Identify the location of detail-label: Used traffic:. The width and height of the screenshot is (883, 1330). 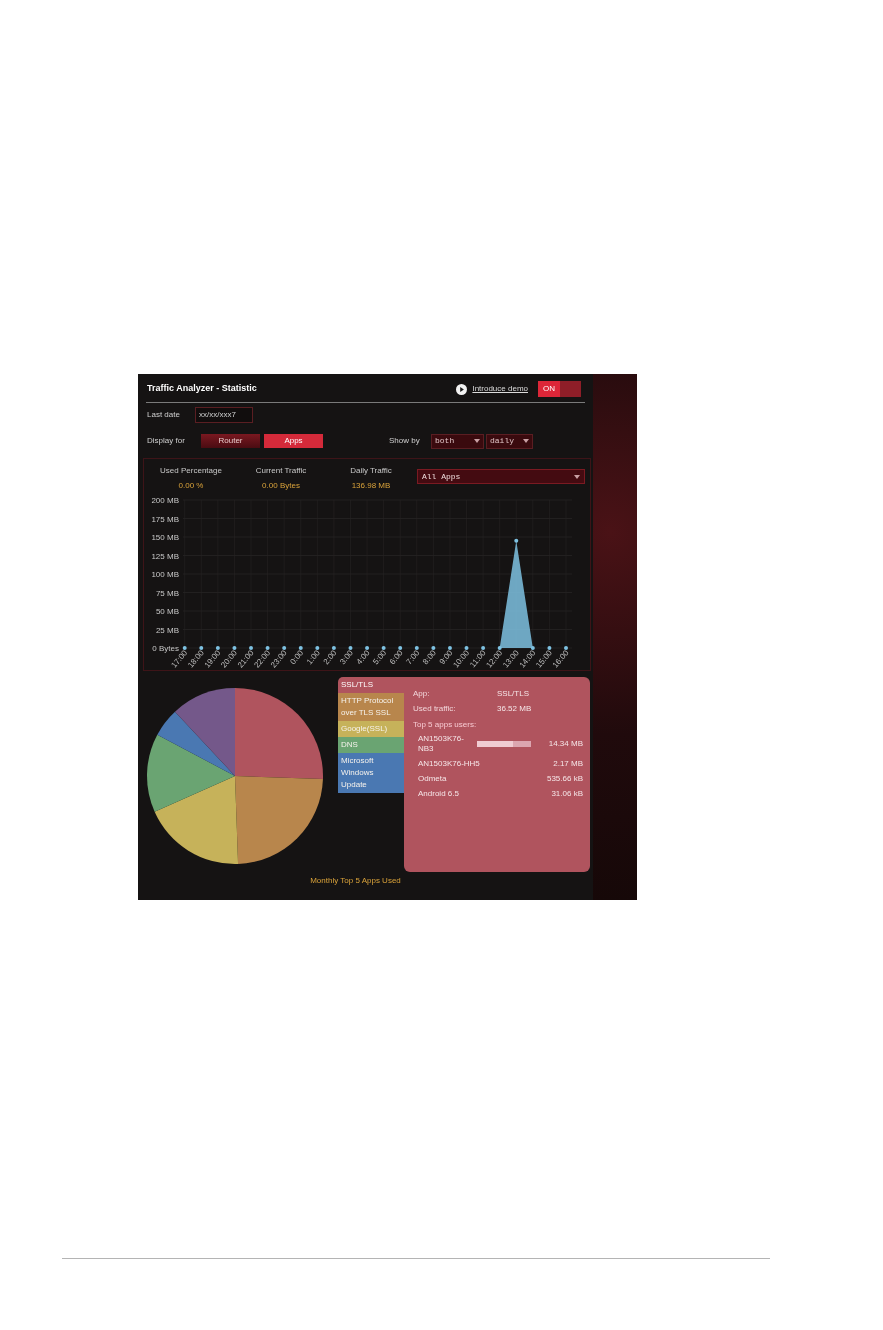
(435, 709).